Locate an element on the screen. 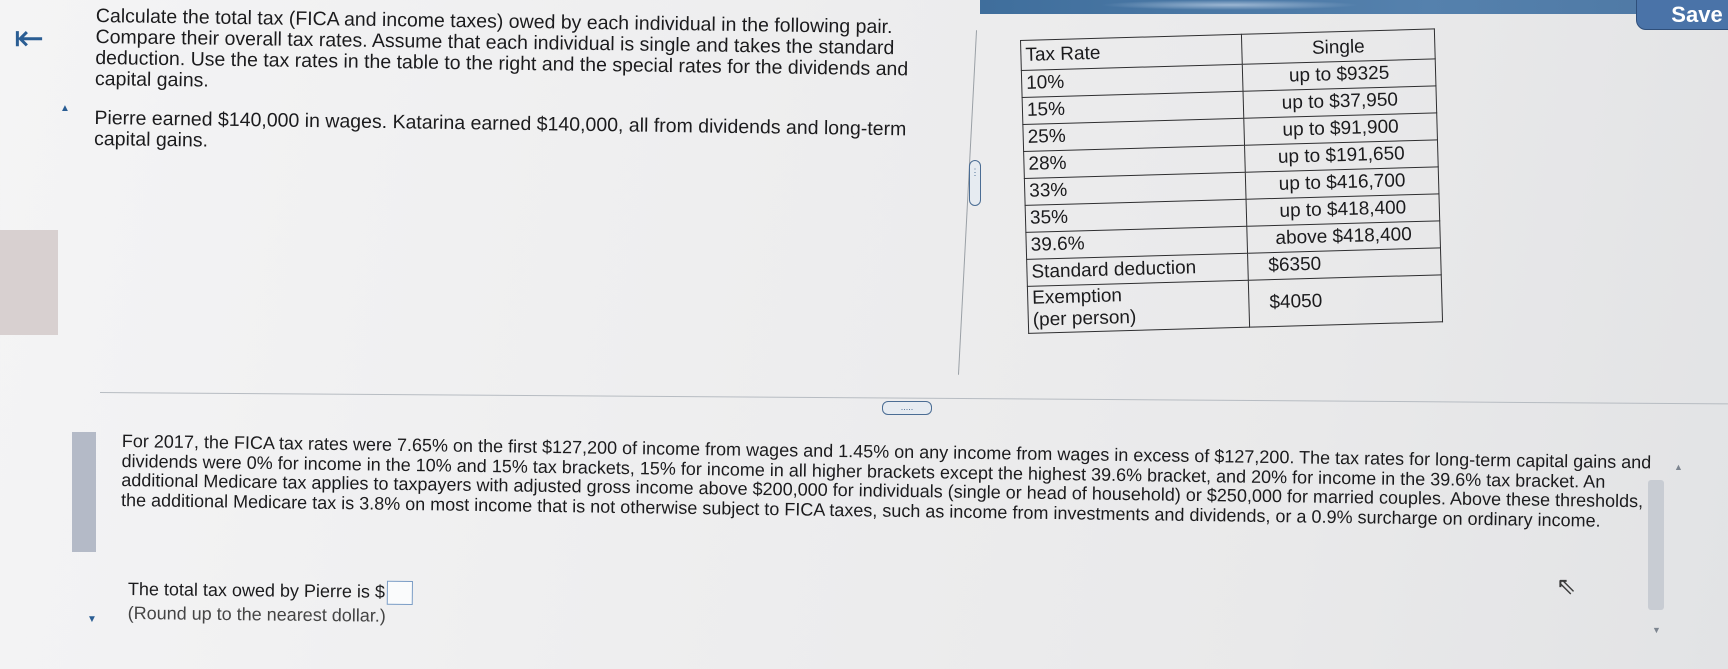  exemption-value: $4050 is located at coordinates (1345, 301).